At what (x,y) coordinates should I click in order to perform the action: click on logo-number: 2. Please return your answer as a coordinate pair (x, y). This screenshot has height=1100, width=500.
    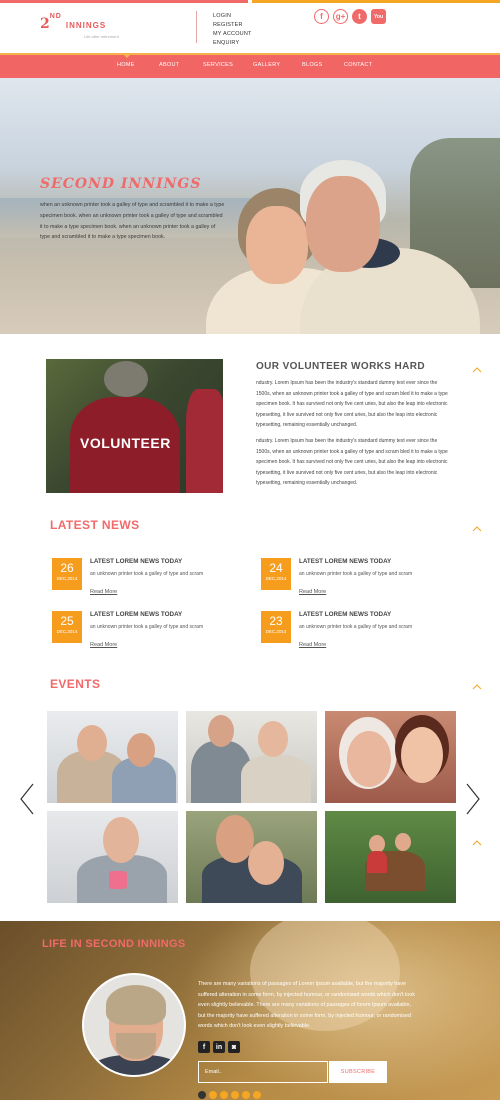
    Looking at the image, I should click on (45, 24).